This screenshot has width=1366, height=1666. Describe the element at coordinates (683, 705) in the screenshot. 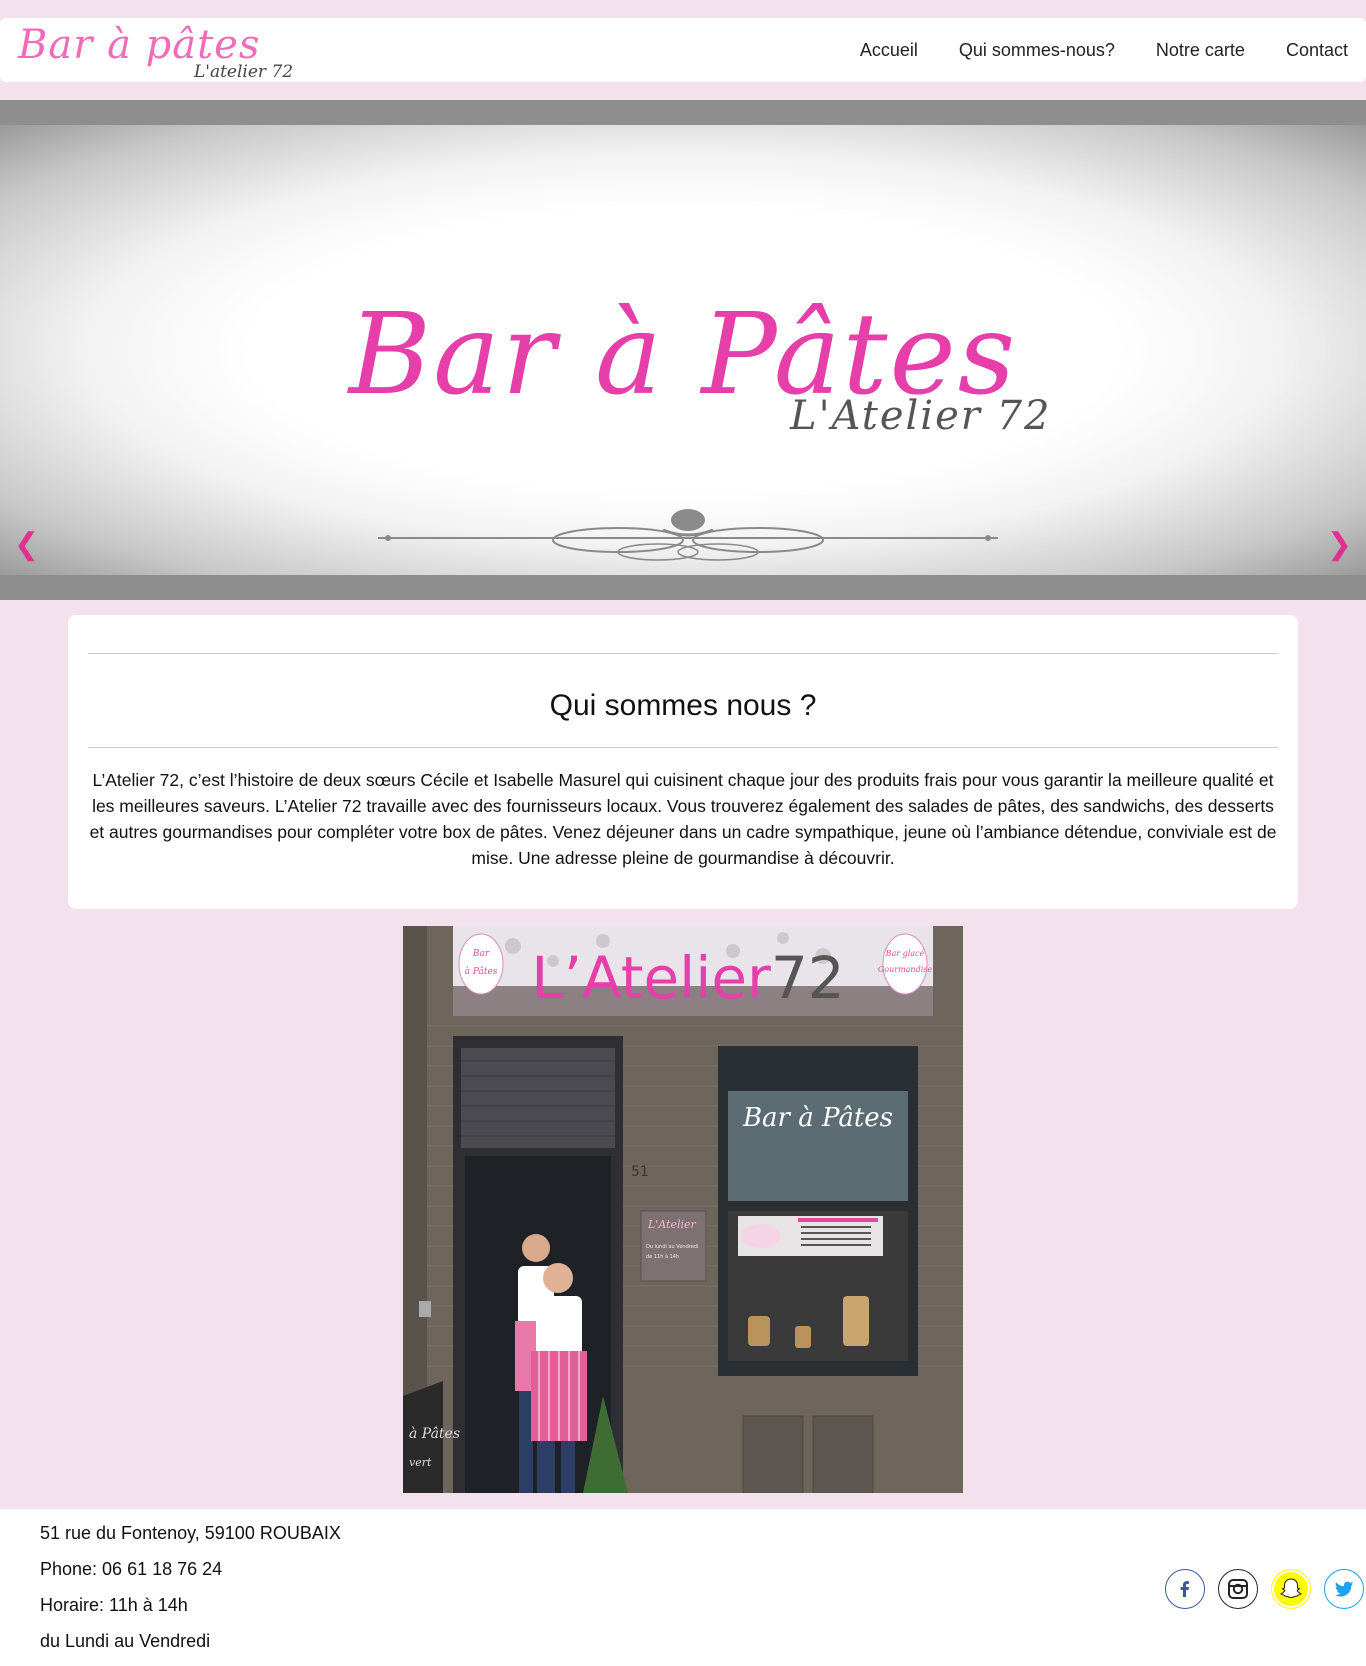

I see `about-title: Qui sommes nous ?` at that location.